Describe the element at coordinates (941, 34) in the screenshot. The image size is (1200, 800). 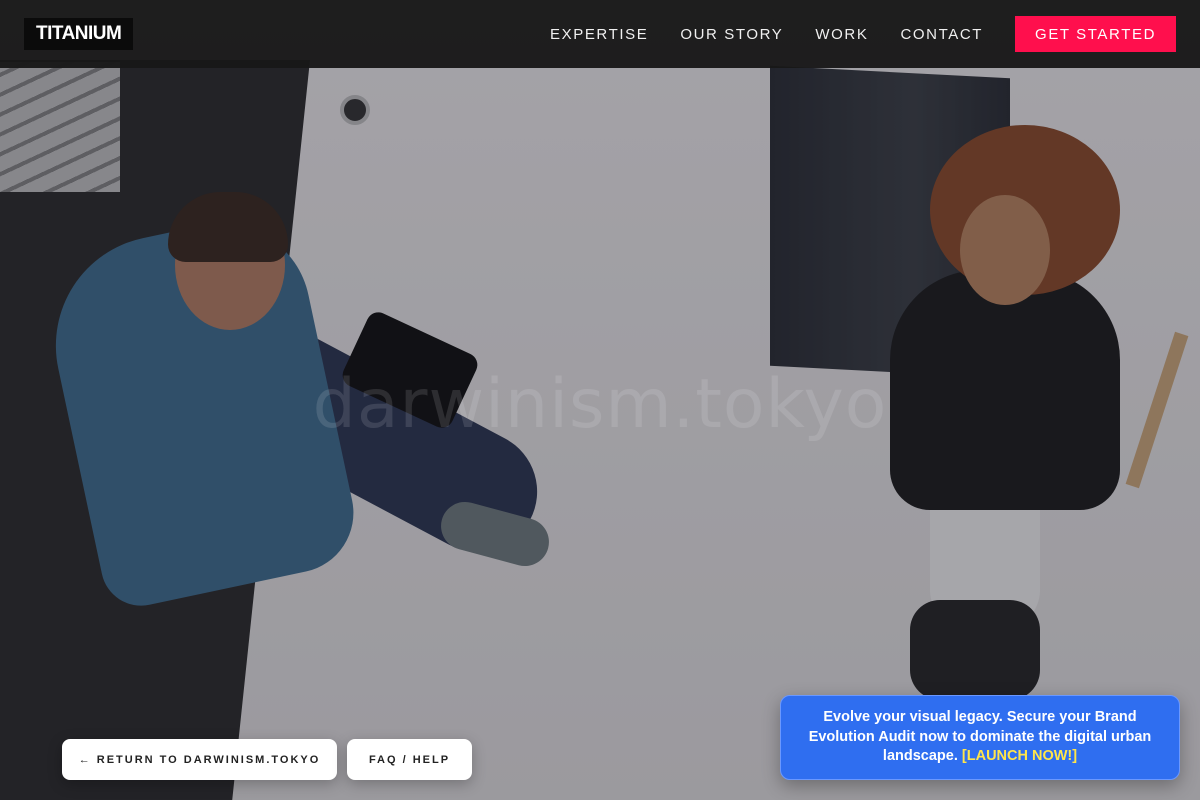
I see `nav-item-contact: CONTACT` at that location.